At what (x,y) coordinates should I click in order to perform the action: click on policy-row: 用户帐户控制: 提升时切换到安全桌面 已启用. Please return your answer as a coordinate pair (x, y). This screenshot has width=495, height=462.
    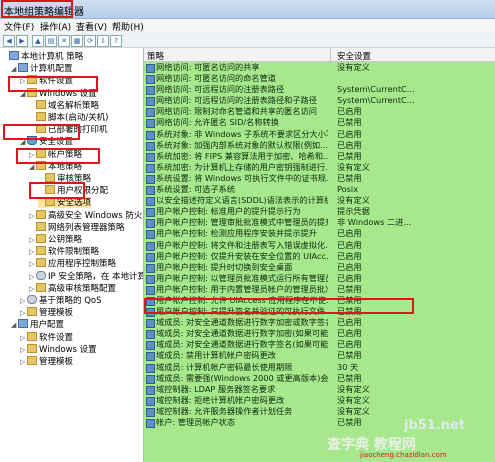
    Looking at the image, I should click on (319, 267).